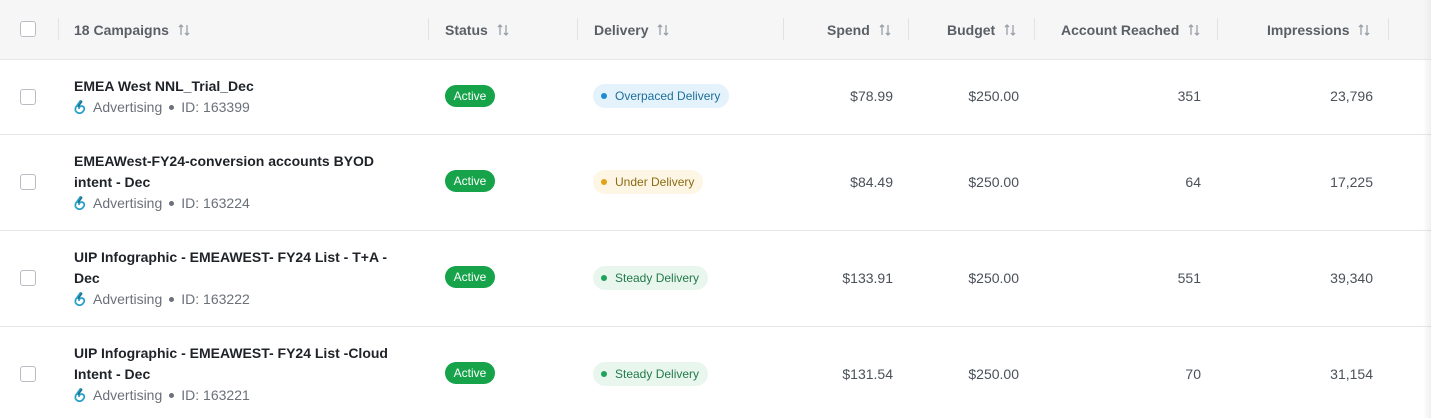  I want to click on spend-value: $133.91, so click(867, 278).